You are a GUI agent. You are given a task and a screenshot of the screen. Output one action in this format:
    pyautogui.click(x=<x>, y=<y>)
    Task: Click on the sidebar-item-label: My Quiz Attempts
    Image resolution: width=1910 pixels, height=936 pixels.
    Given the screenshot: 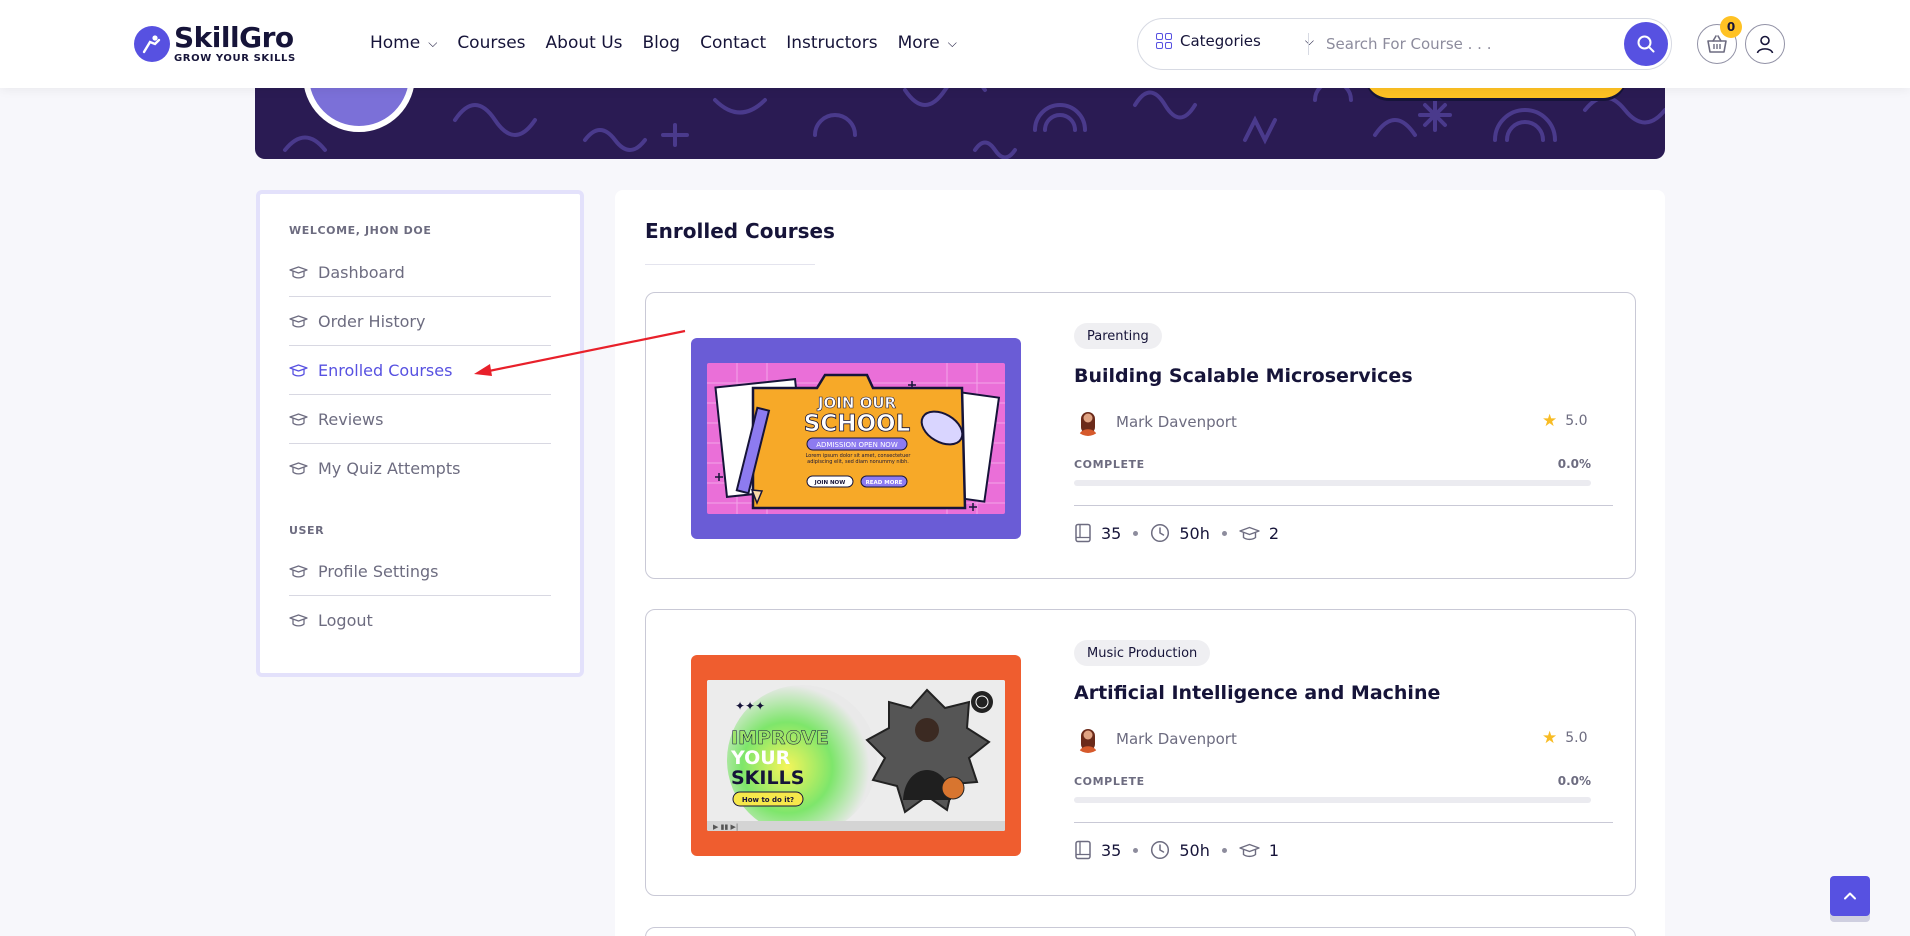 What is the action you would take?
    pyautogui.click(x=389, y=468)
    